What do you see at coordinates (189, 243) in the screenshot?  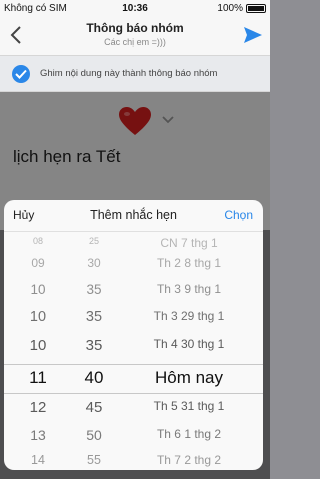 I see `date-option: CN 7 thg 1` at bounding box center [189, 243].